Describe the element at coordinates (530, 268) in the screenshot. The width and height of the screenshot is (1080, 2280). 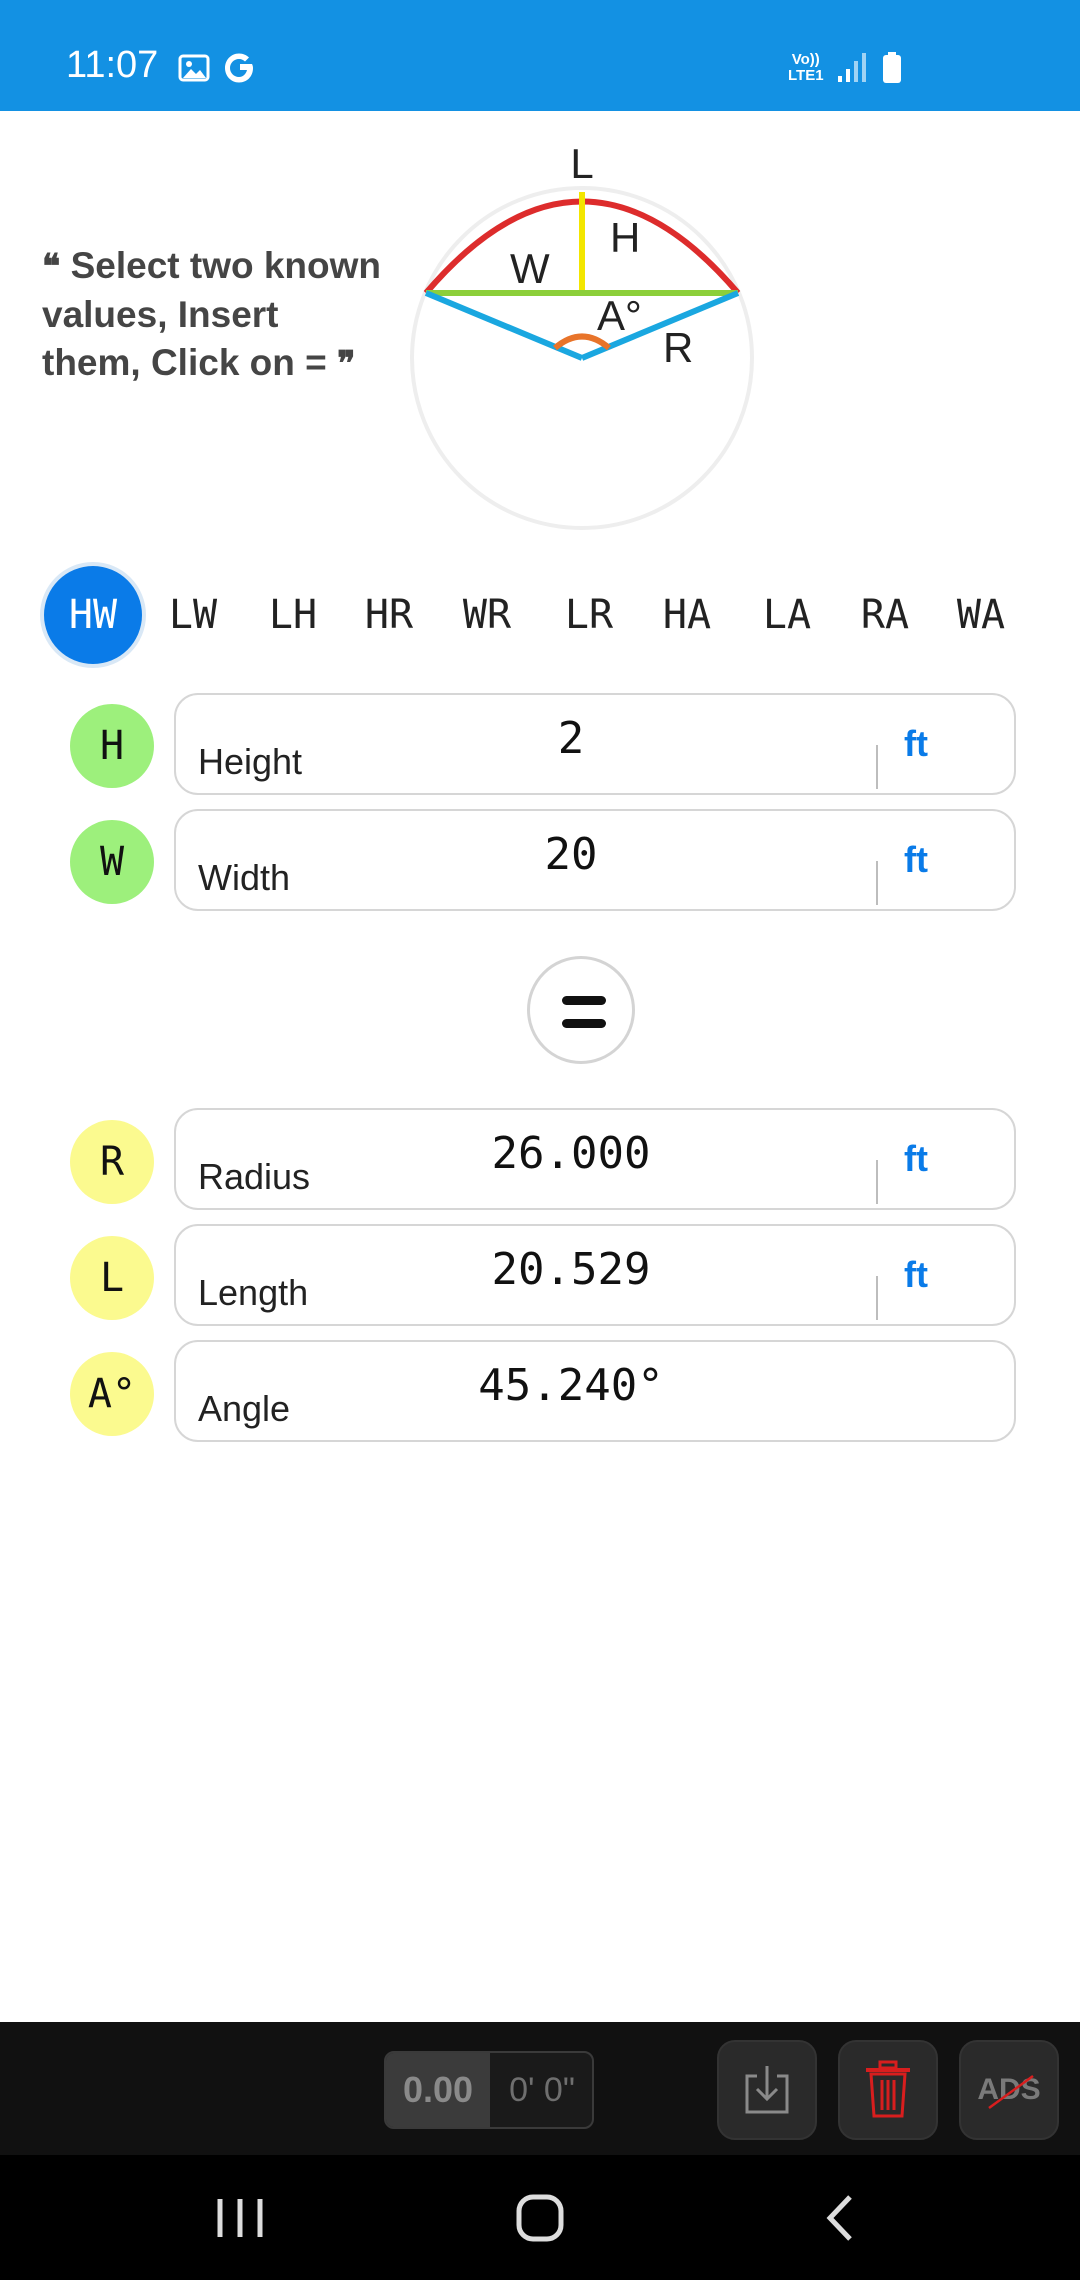
I see `diagram-label-w: W` at that location.